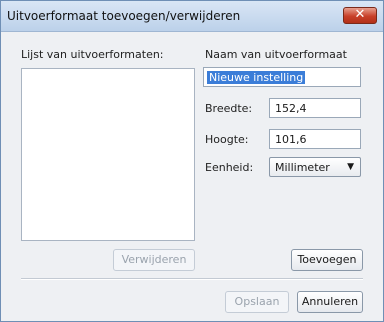 The height and width of the screenshot is (322, 384). What do you see at coordinates (92, 54) in the screenshot?
I see `output-format-list-label: Lijst van uitvoerformaten:` at bounding box center [92, 54].